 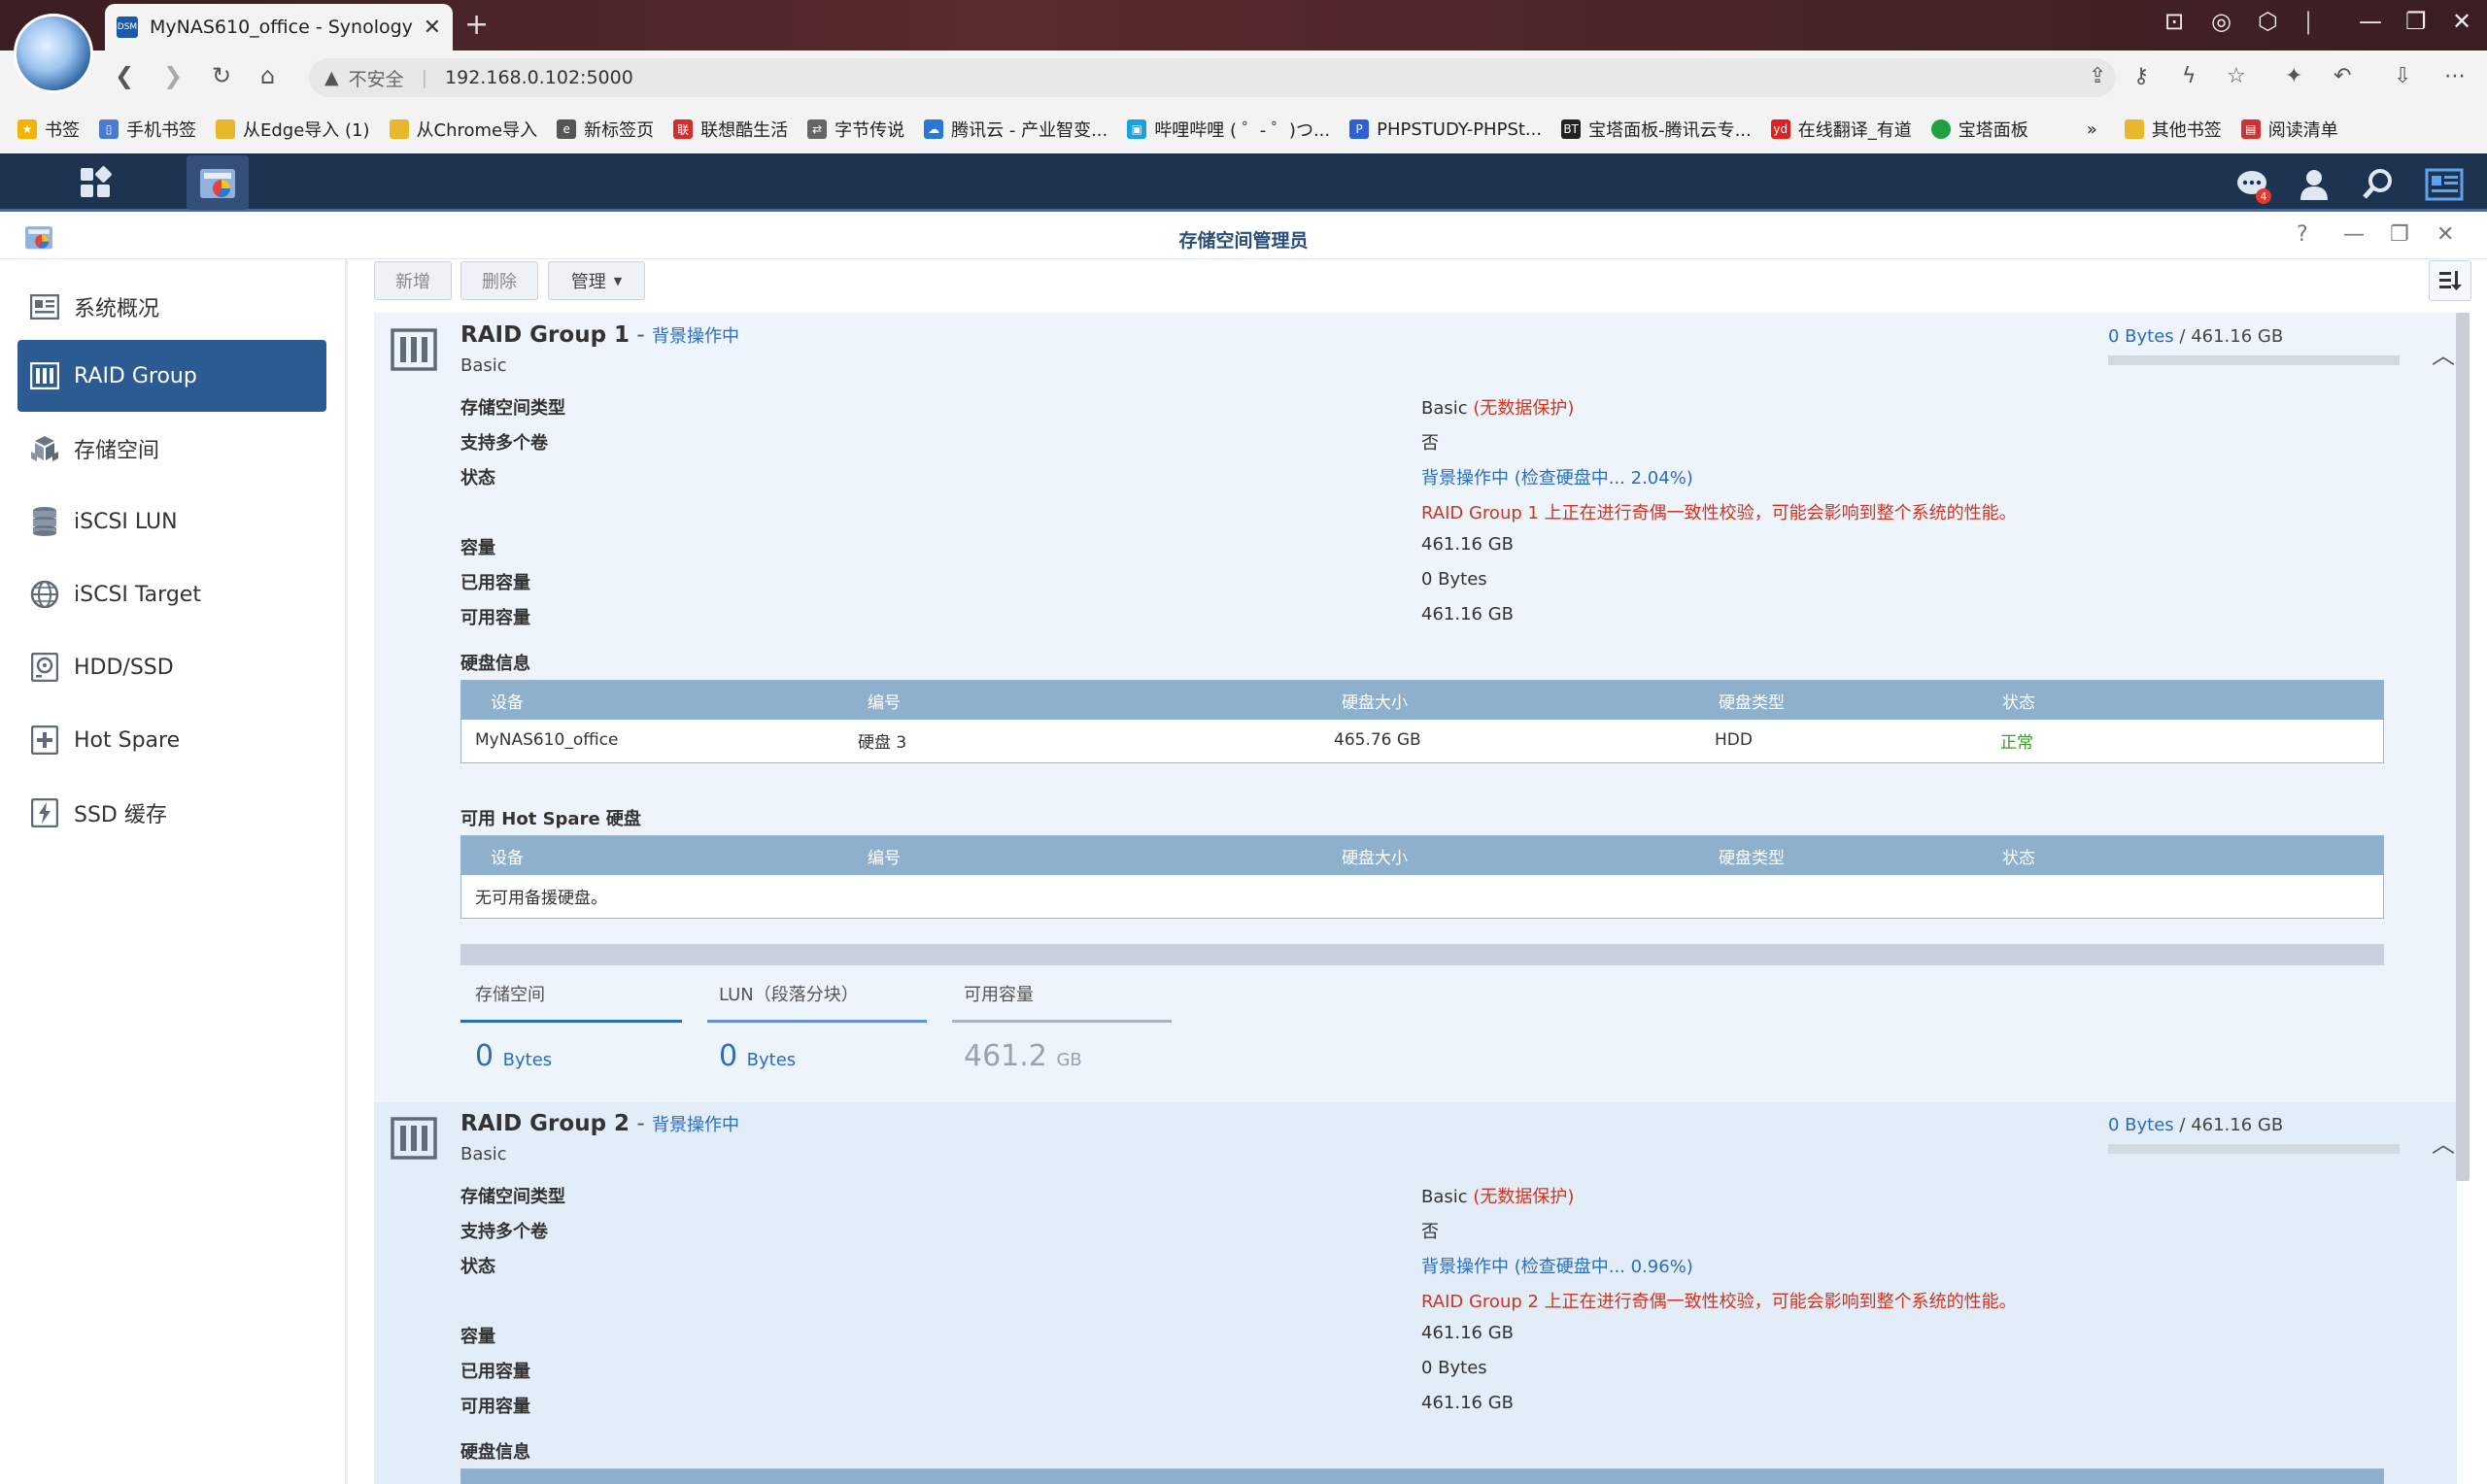 I want to click on hotspare-heading: 可用 Hot Spare 硬盘, so click(x=550, y=819).